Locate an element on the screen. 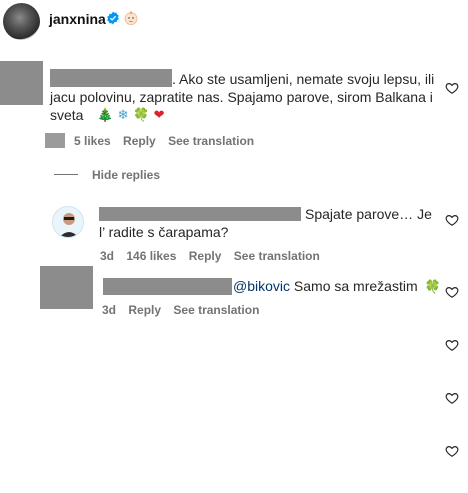  reply-text: l’ radite s čarapama? is located at coordinates (164, 232).